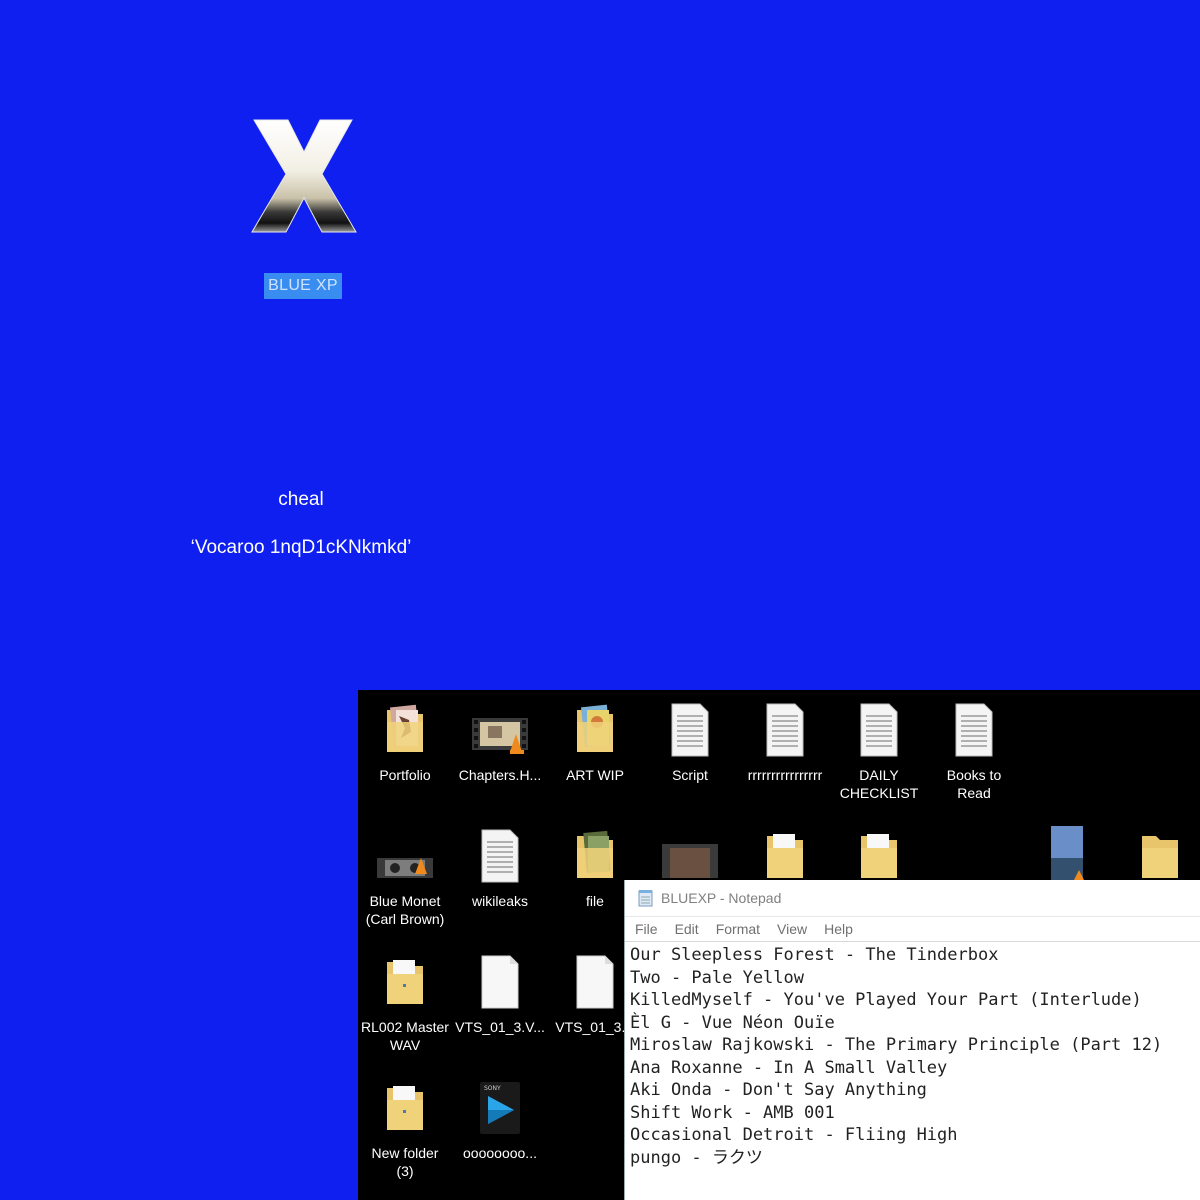 The height and width of the screenshot is (1200, 1200). What do you see at coordinates (838, 929) in the screenshot?
I see `menu-help: Help` at bounding box center [838, 929].